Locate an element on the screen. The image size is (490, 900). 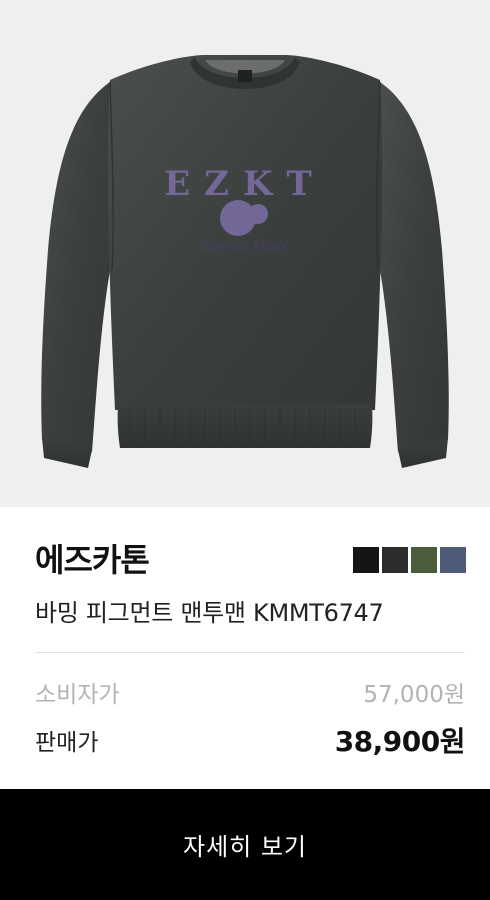
divider is located at coordinates (250, 652).